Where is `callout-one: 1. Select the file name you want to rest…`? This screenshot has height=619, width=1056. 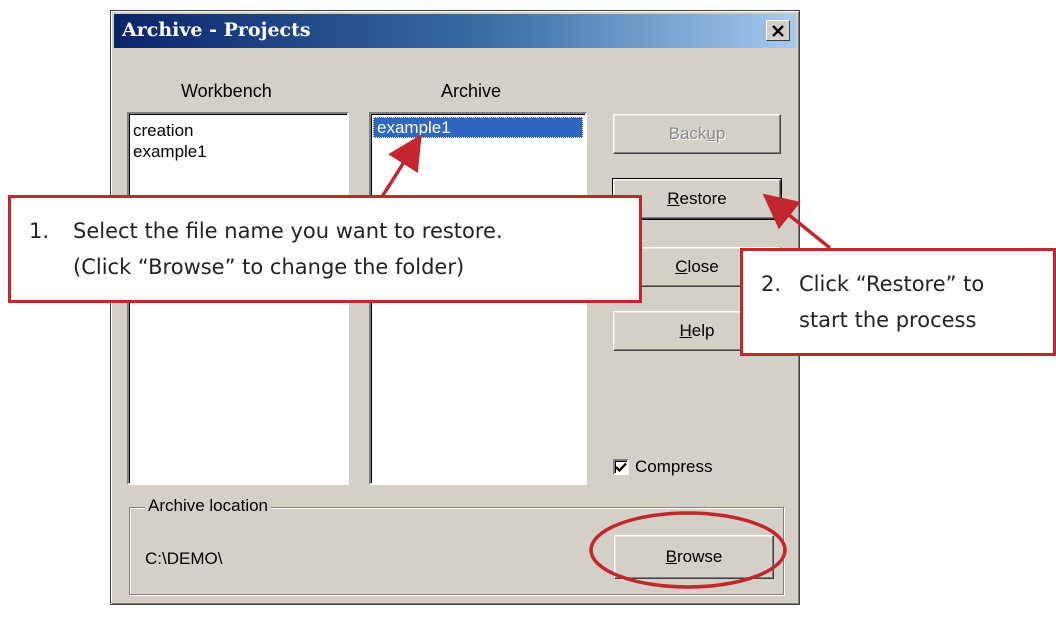 callout-one: 1. Select the file name you want to rest… is located at coordinates (325, 249).